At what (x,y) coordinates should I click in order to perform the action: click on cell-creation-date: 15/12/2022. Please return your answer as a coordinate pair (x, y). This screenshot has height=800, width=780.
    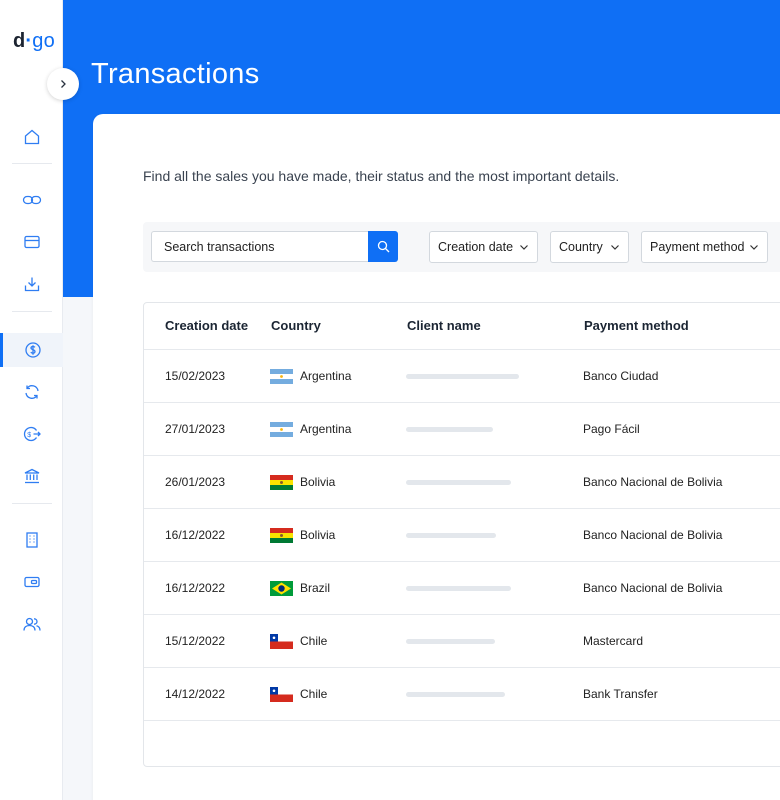
    Looking at the image, I should click on (195, 641).